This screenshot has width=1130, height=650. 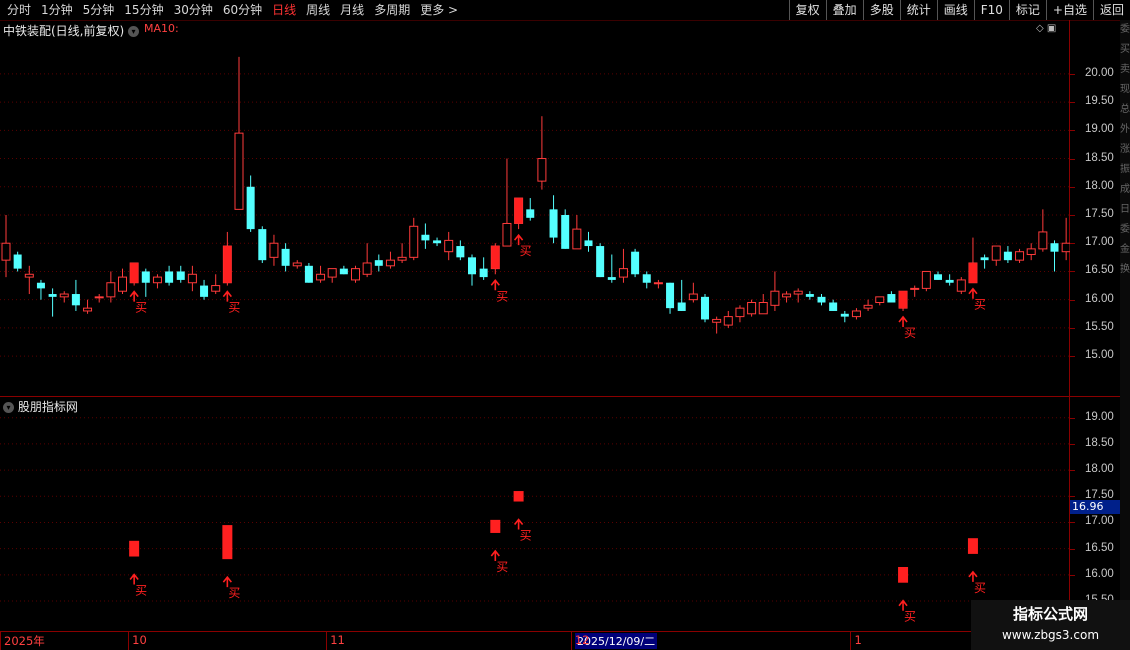 What do you see at coordinates (1125, 335) in the screenshot?
I see `quote-side-panel: 委买卖现总外涨振成日委金换` at bounding box center [1125, 335].